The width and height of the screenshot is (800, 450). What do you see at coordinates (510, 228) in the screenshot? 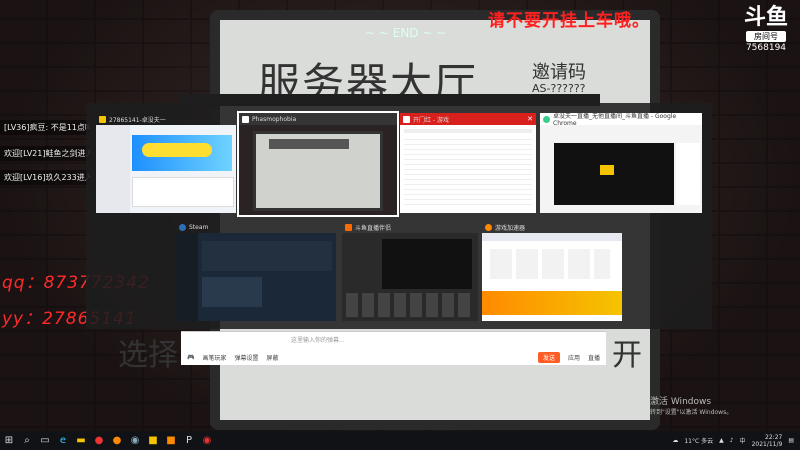
I see `window-title: 游戏加速器` at bounding box center [510, 228].